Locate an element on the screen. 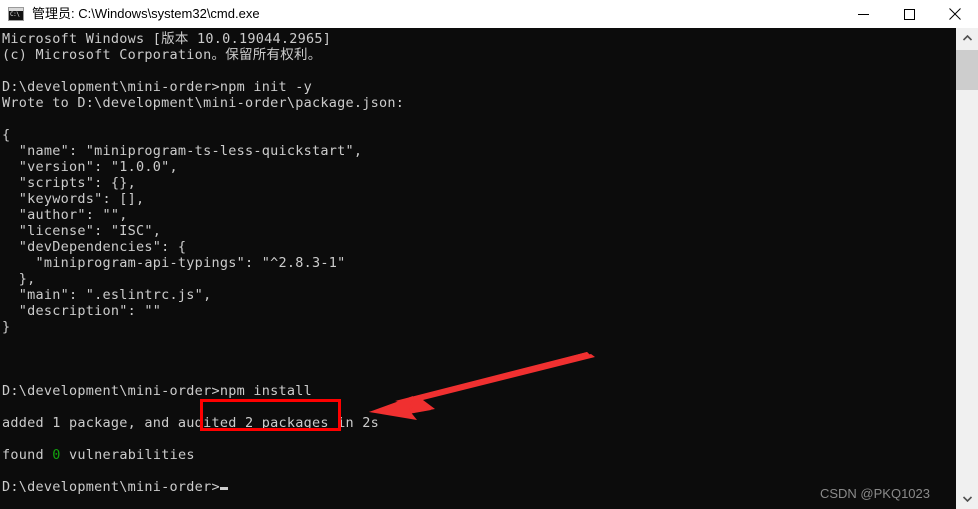 Image resolution: width=978 pixels, height=509 pixels. window-title: 管理员: C:\Windows\system32\cmd.exe is located at coordinates (146, 13).